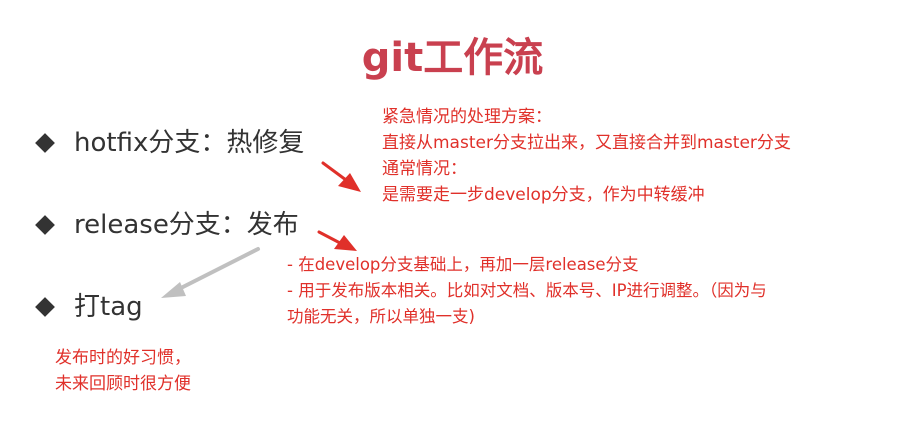 Image resolution: width=905 pixels, height=443 pixels. I want to click on tag-note-line: 未来回顾时很方便, so click(123, 384).